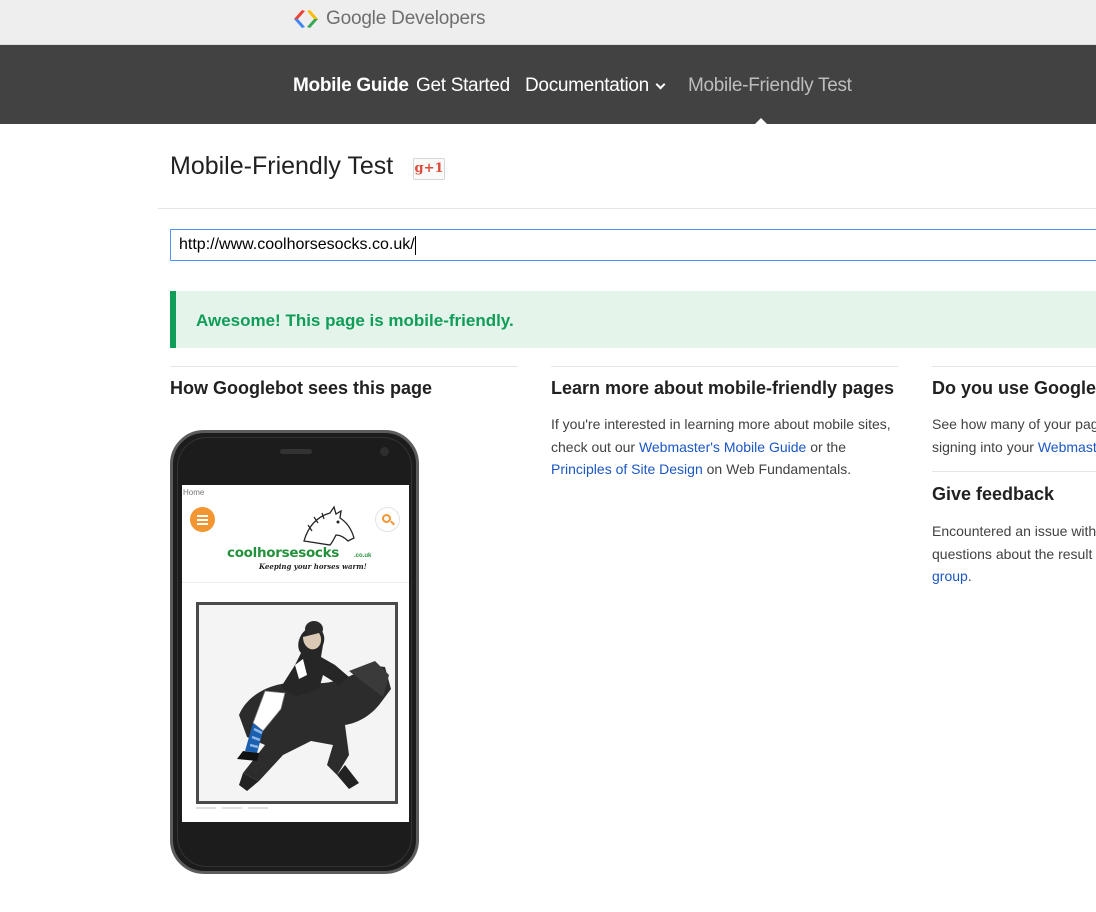  I want to click on phone-speaker, so click(296, 451).